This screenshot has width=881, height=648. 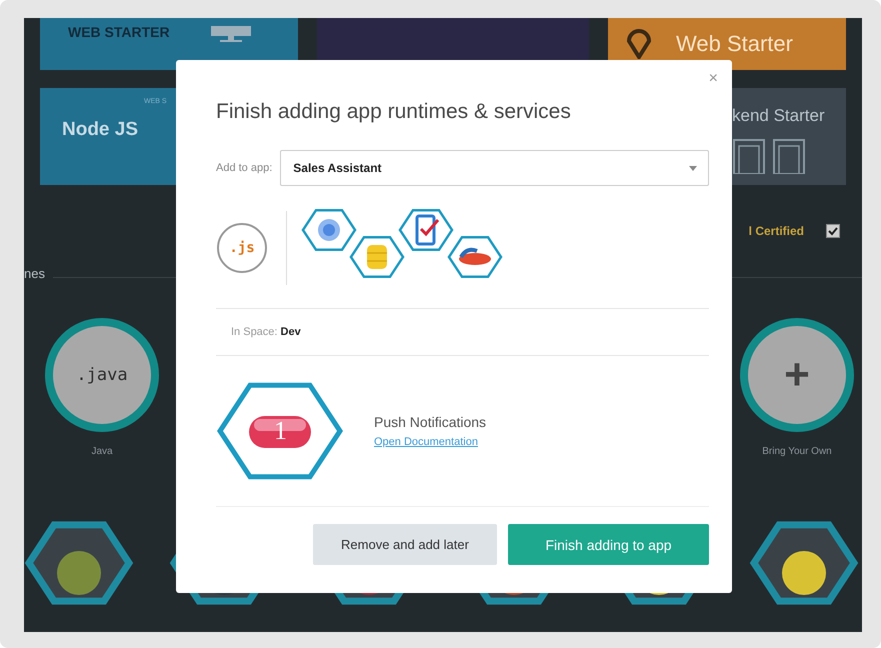 I want to click on checkbox, so click(x=833, y=231).